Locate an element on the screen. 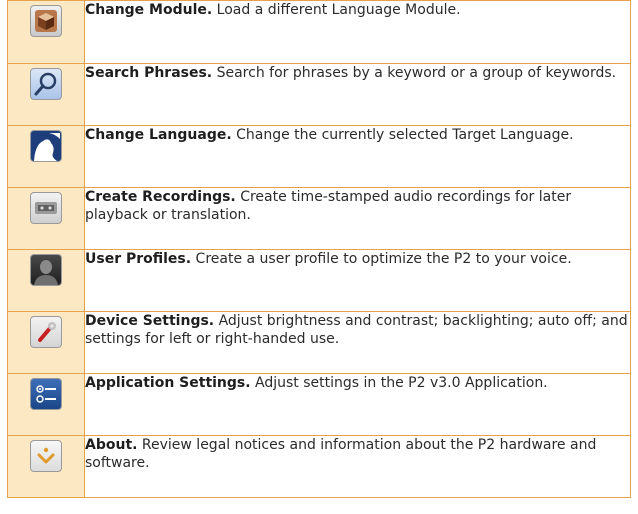 Image resolution: width=638 pixels, height=514 pixels. user-silhouette-icon is located at coordinates (46, 270).